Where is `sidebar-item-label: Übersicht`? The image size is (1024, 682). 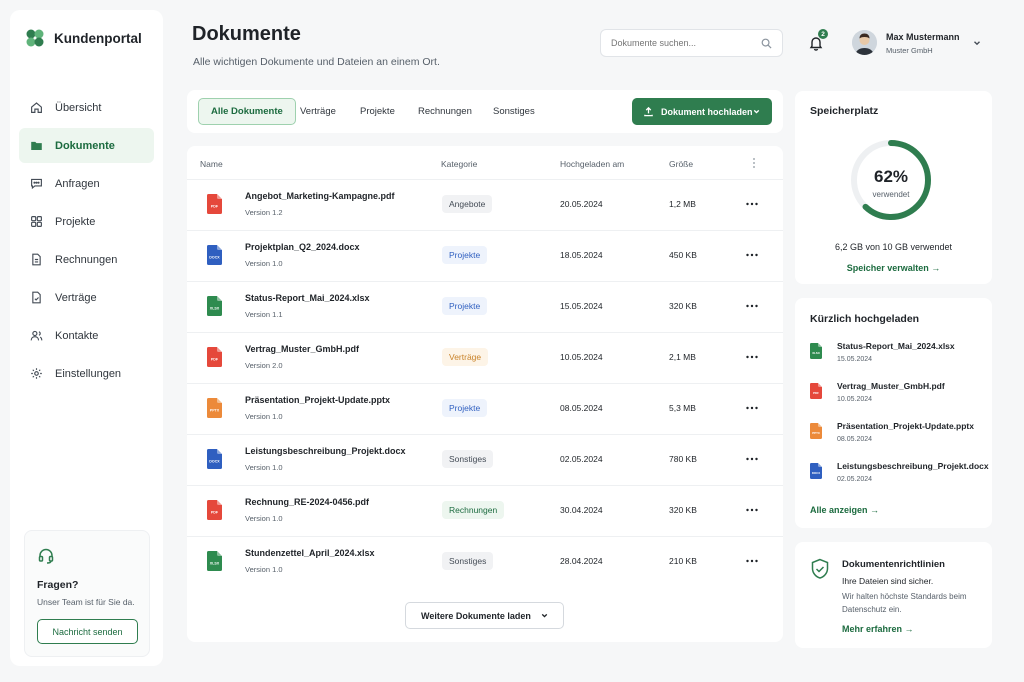
sidebar-item-label: Übersicht is located at coordinates (78, 107).